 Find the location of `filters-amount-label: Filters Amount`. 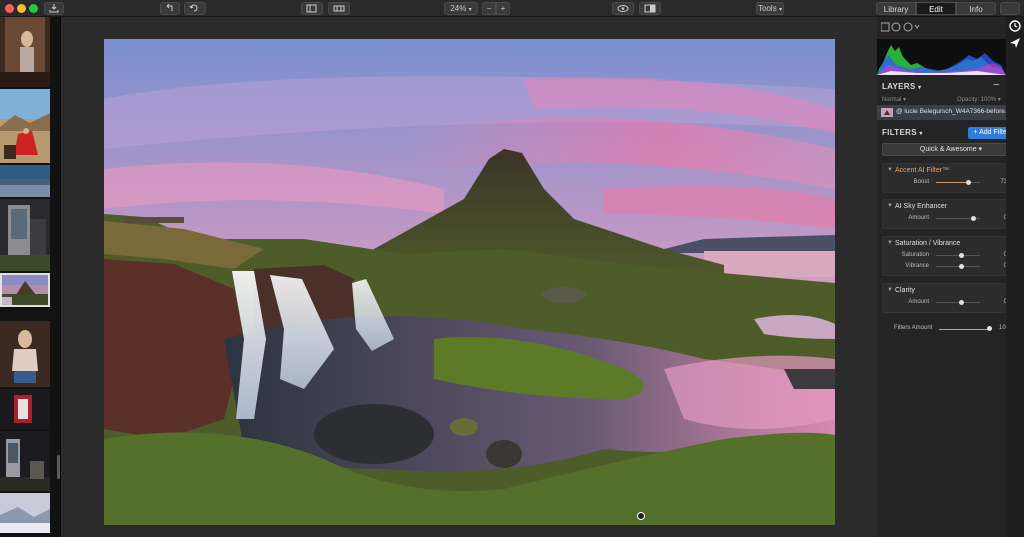

filters-amount-label: Filters Amount is located at coordinates (913, 328).